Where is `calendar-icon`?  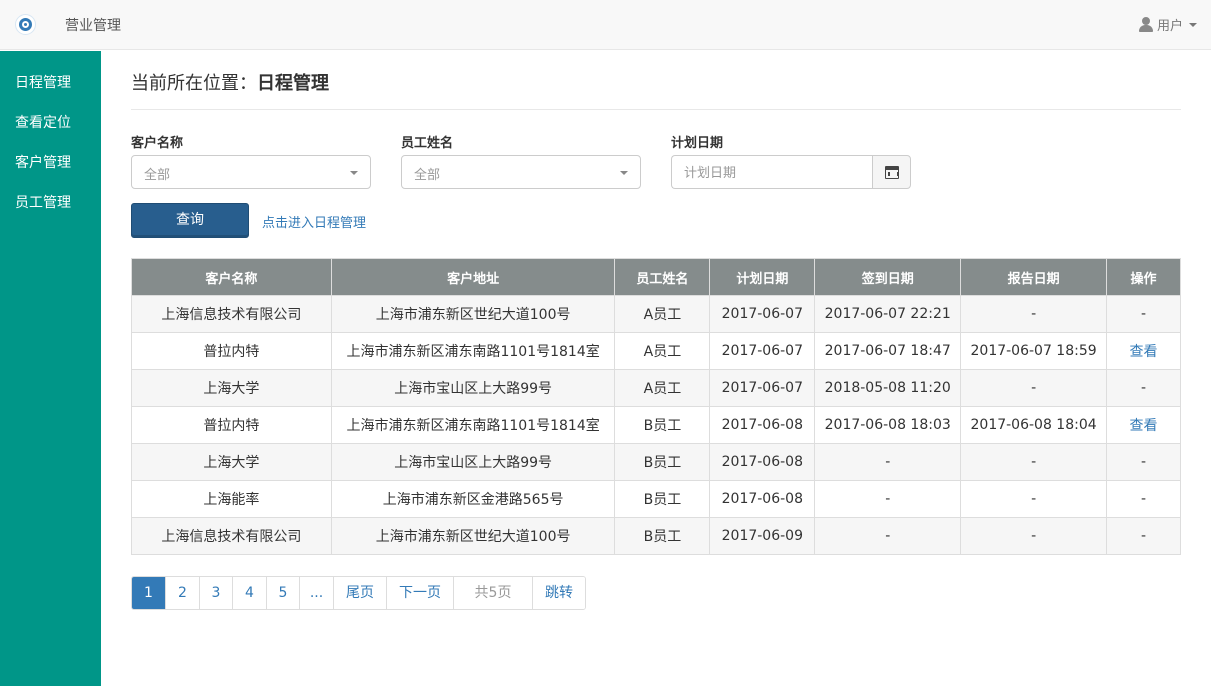 calendar-icon is located at coordinates (892, 172).